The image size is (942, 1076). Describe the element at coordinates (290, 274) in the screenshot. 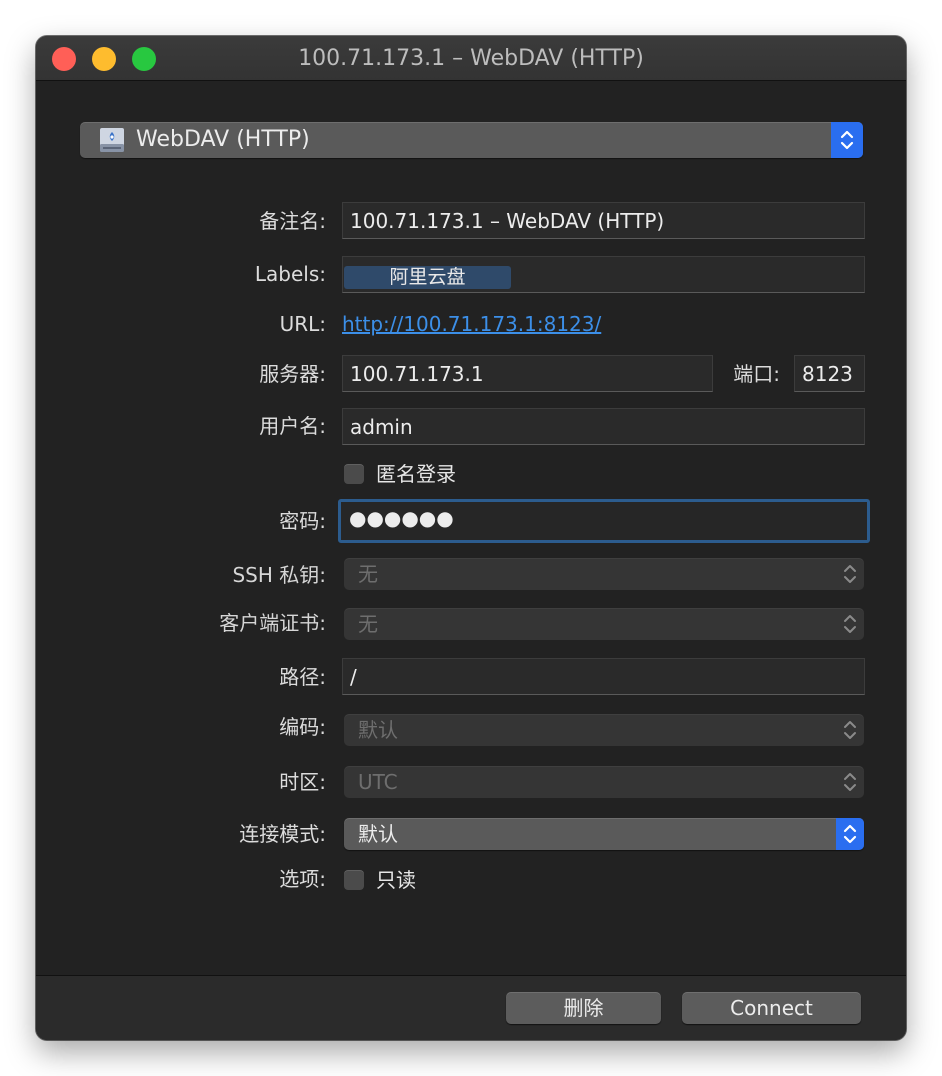

I see `labels-label: Labels:` at that location.